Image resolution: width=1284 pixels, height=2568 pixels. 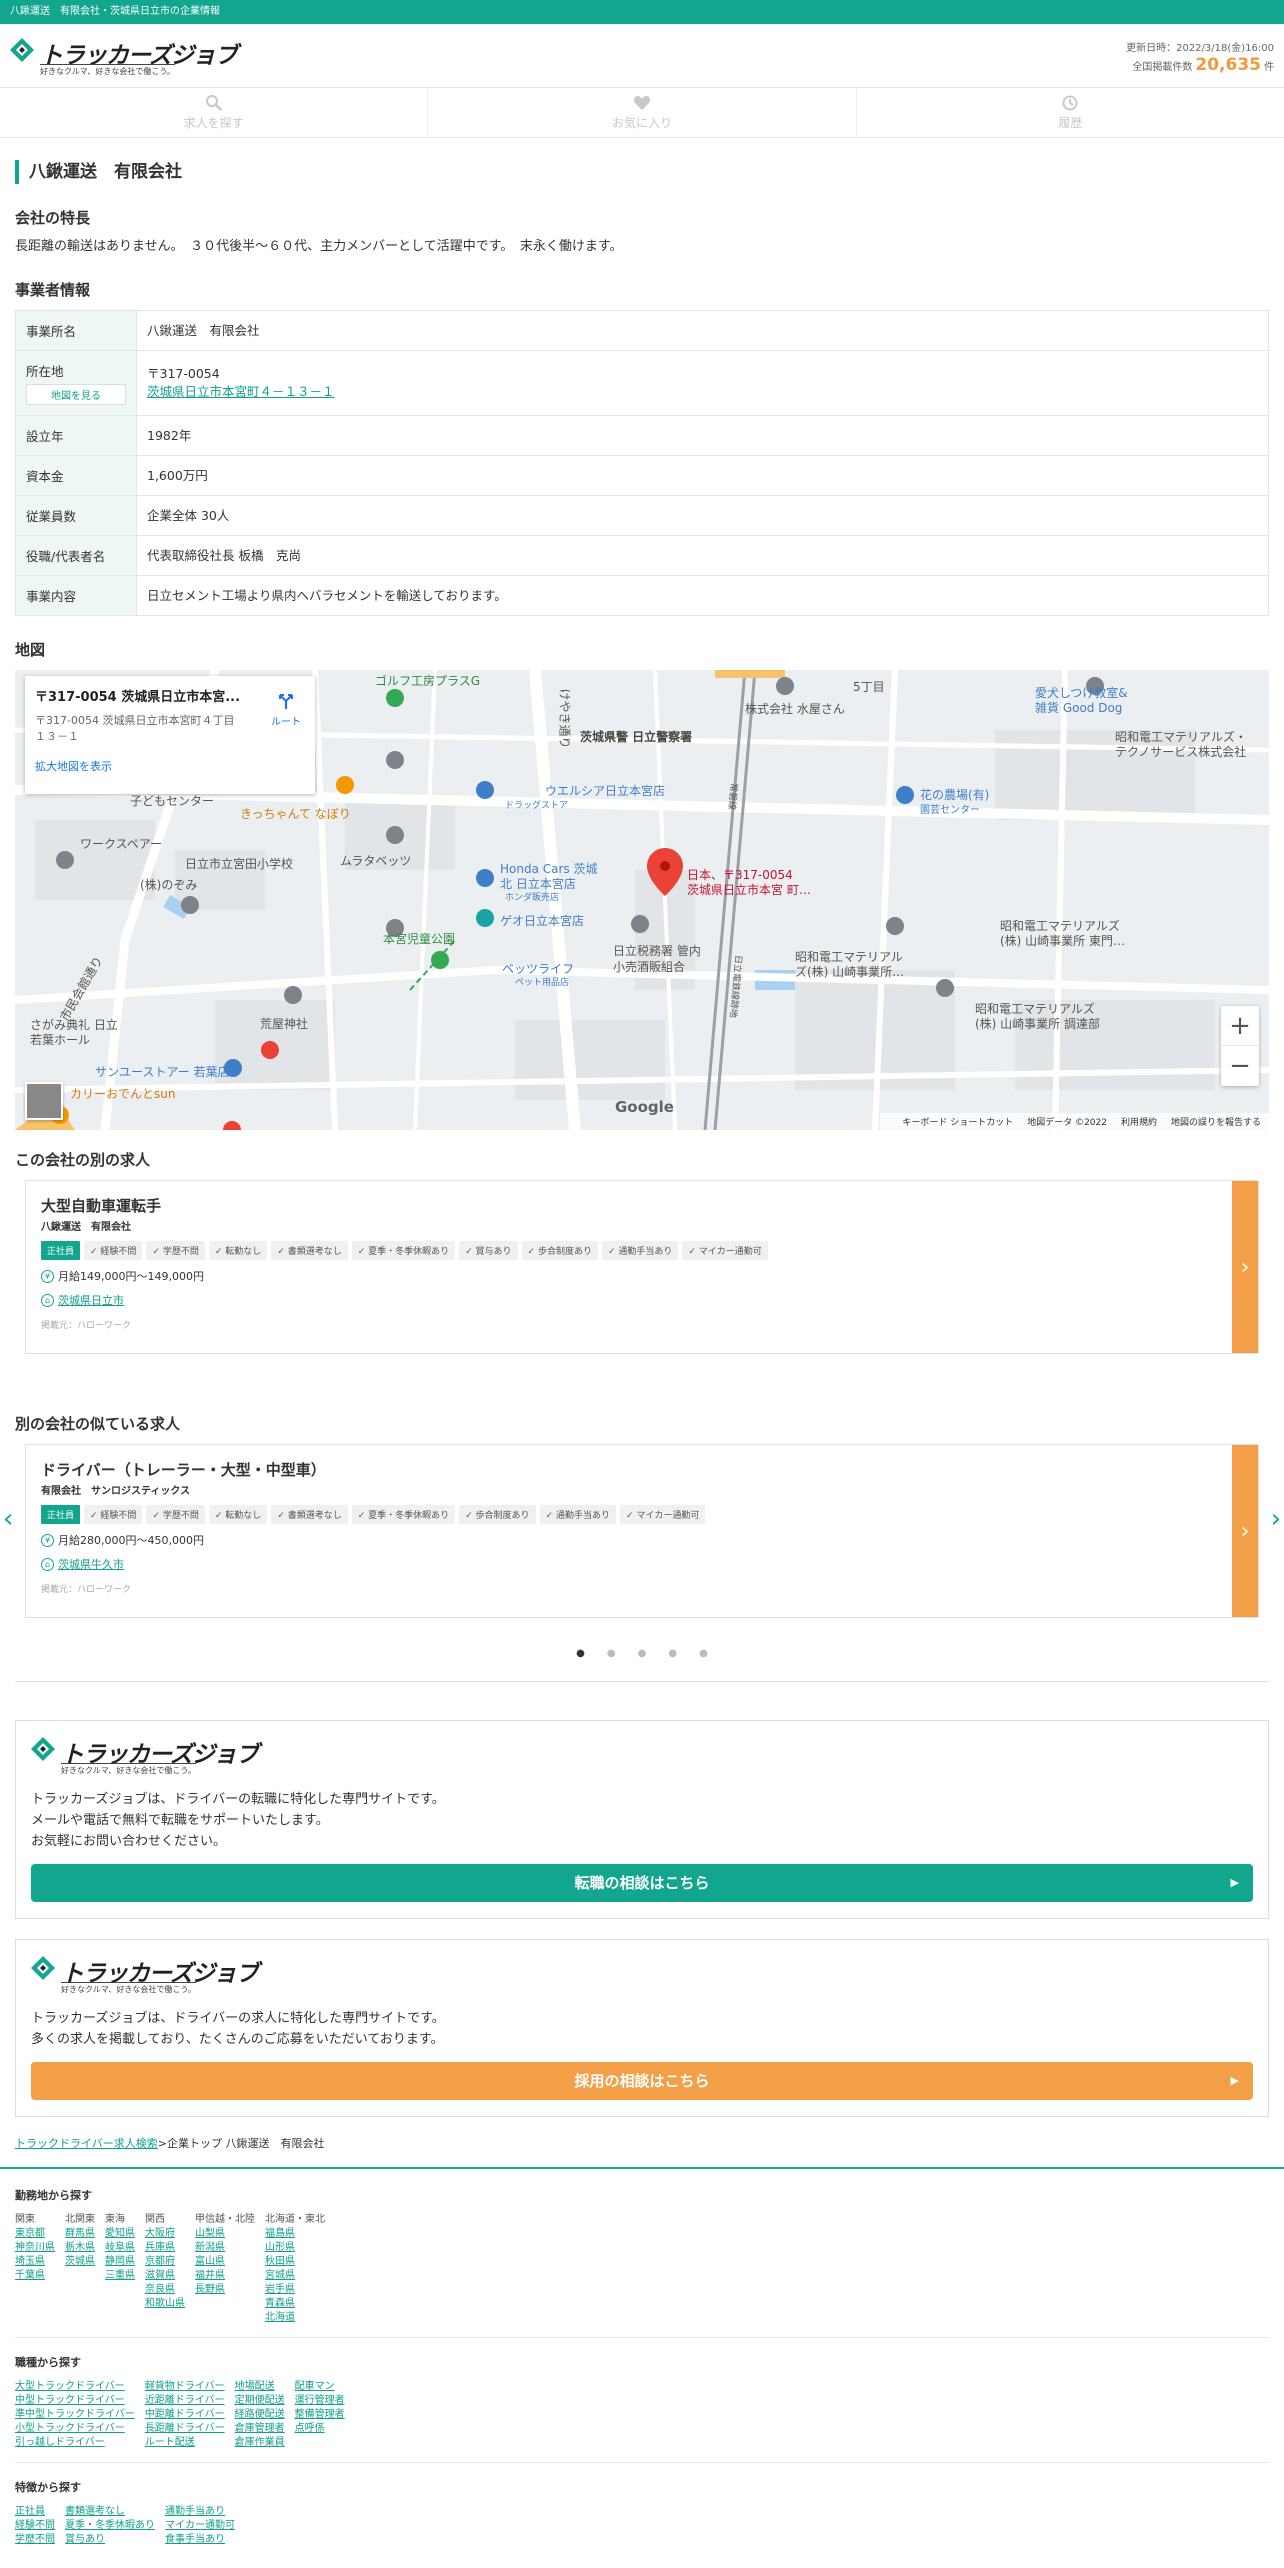 What do you see at coordinates (286, 709) in the screenshot?
I see `directions-button: ルート` at bounding box center [286, 709].